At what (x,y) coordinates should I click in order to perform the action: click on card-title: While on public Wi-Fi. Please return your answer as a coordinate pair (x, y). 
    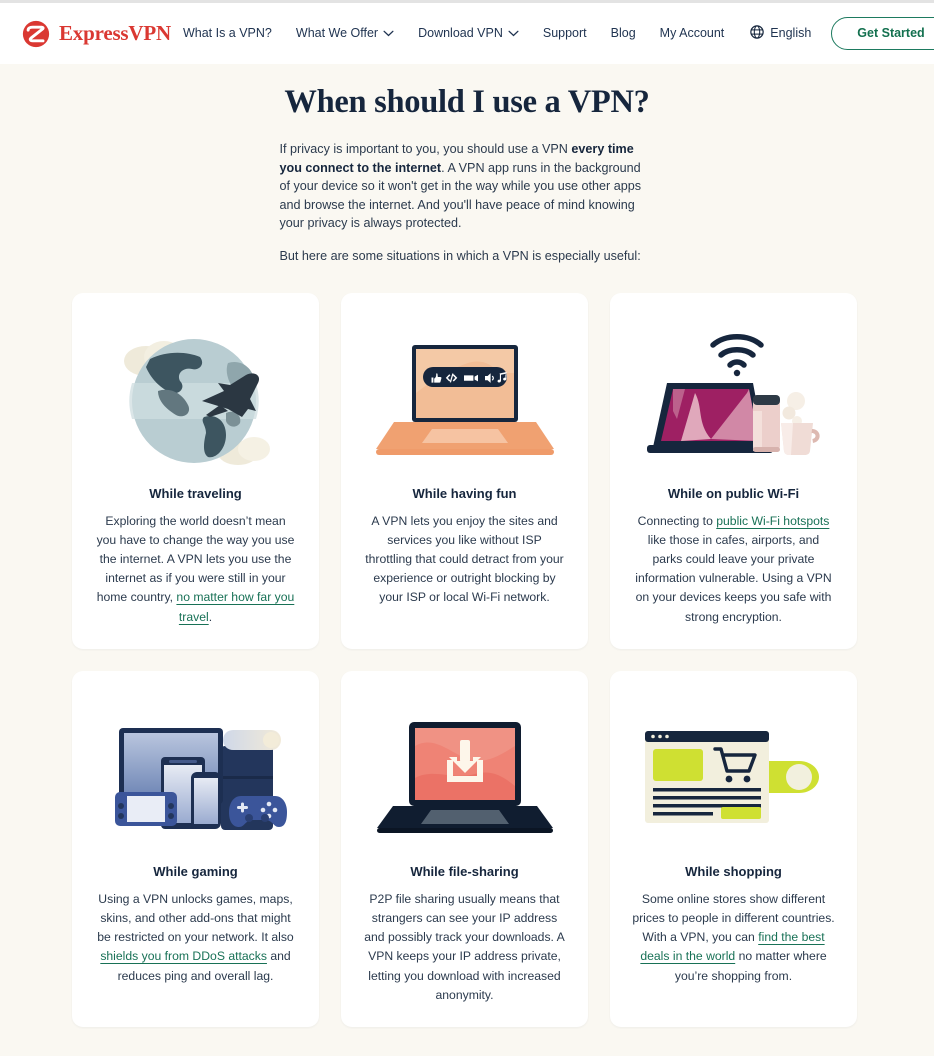
    Looking at the image, I should click on (733, 493).